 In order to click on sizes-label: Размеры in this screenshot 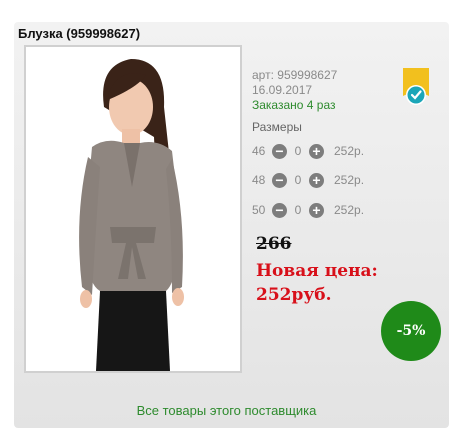, I will do `click(277, 127)`.